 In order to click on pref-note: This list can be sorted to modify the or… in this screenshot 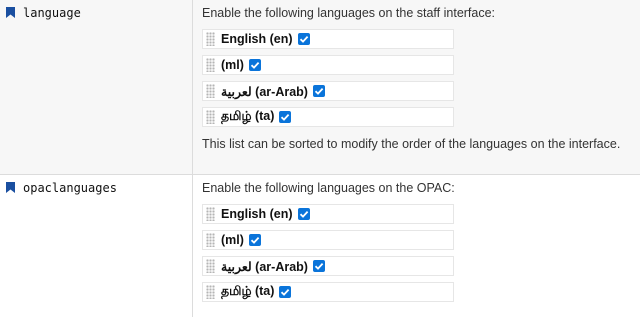, I will do `click(411, 144)`.